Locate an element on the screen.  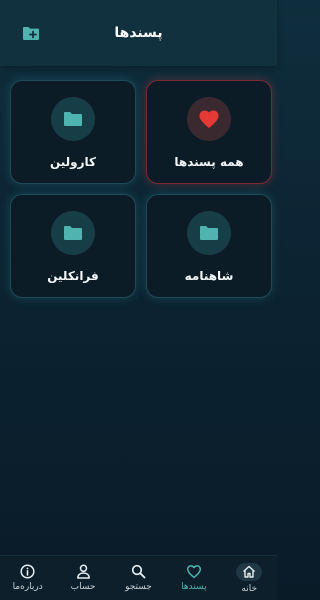
nav-label-search: جستجو is located at coordinates (138, 587).